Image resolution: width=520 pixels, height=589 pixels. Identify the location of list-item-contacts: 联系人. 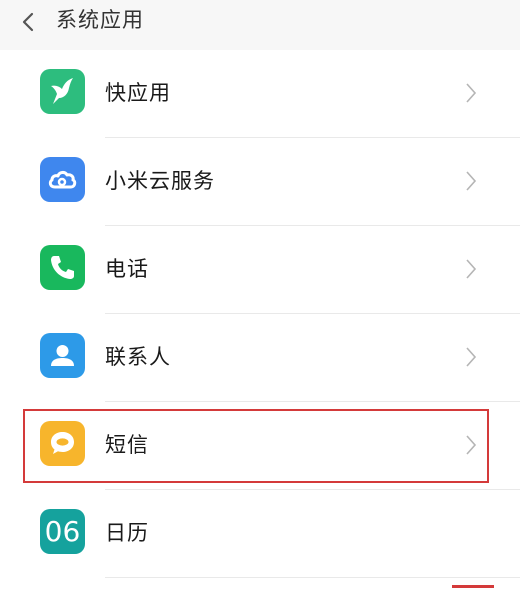
(260, 358).